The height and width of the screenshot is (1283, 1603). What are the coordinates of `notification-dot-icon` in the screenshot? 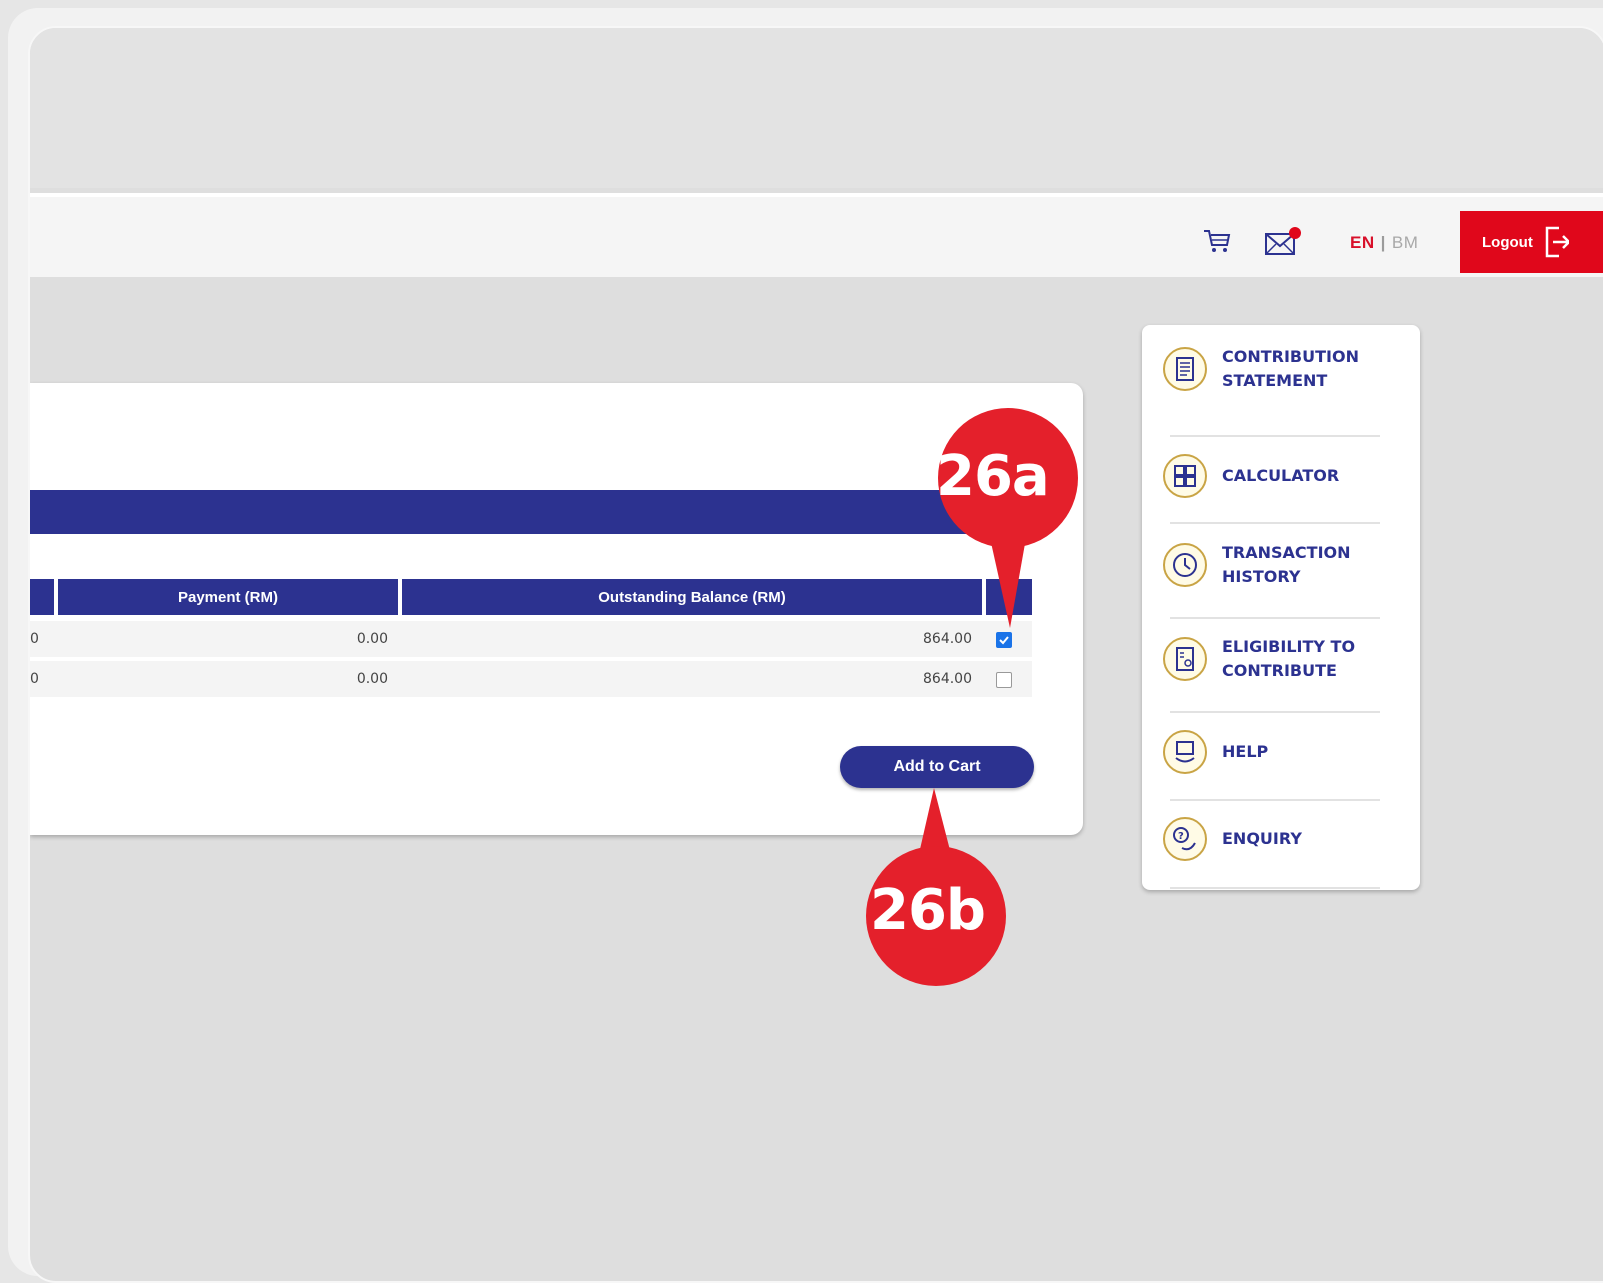 It's located at (1295, 233).